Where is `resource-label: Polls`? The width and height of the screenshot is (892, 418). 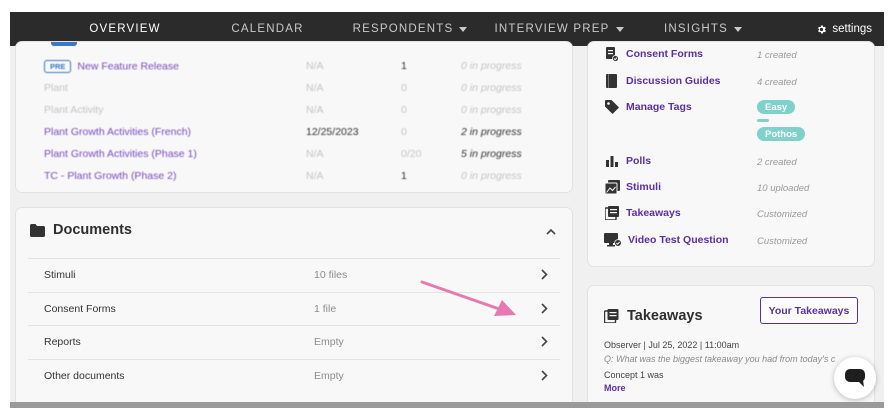 resource-label: Polls is located at coordinates (639, 161).